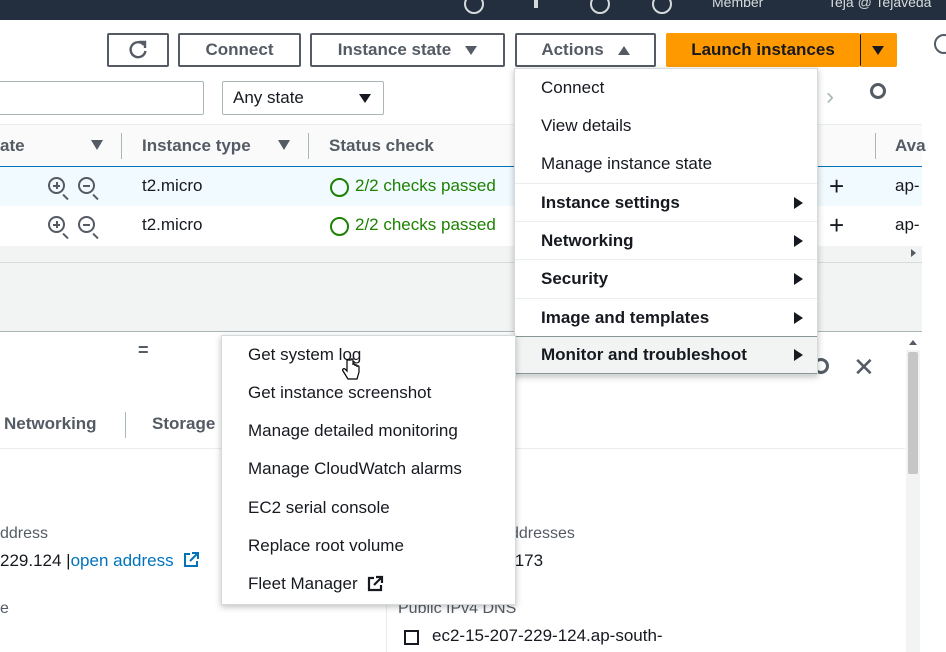  Describe the element at coordinates (474, 7) in the screenshot. I see `cloudshell-icon` at that location.